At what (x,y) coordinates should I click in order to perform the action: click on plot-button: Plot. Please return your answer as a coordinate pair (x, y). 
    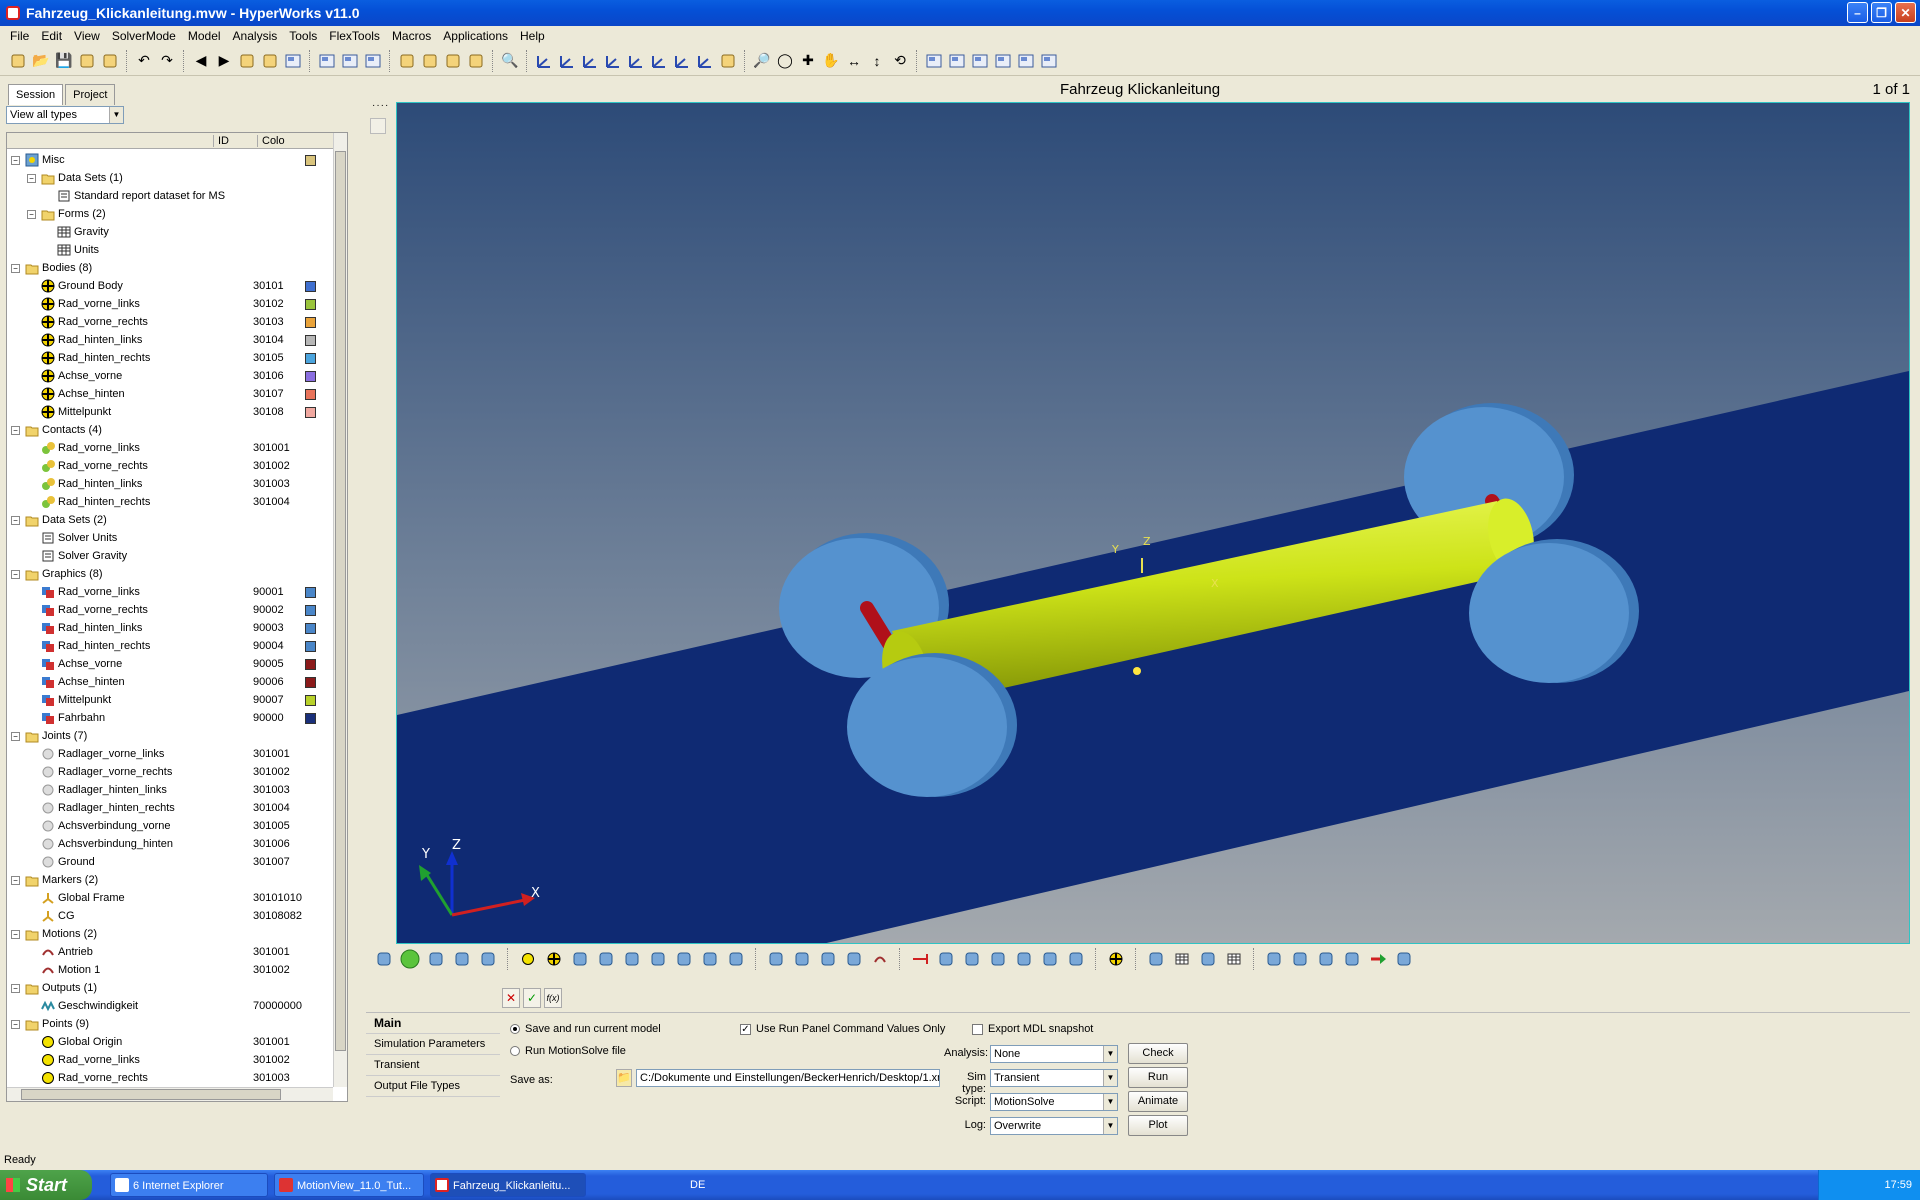
    Looking at the image, I should click on (1158, 1125).